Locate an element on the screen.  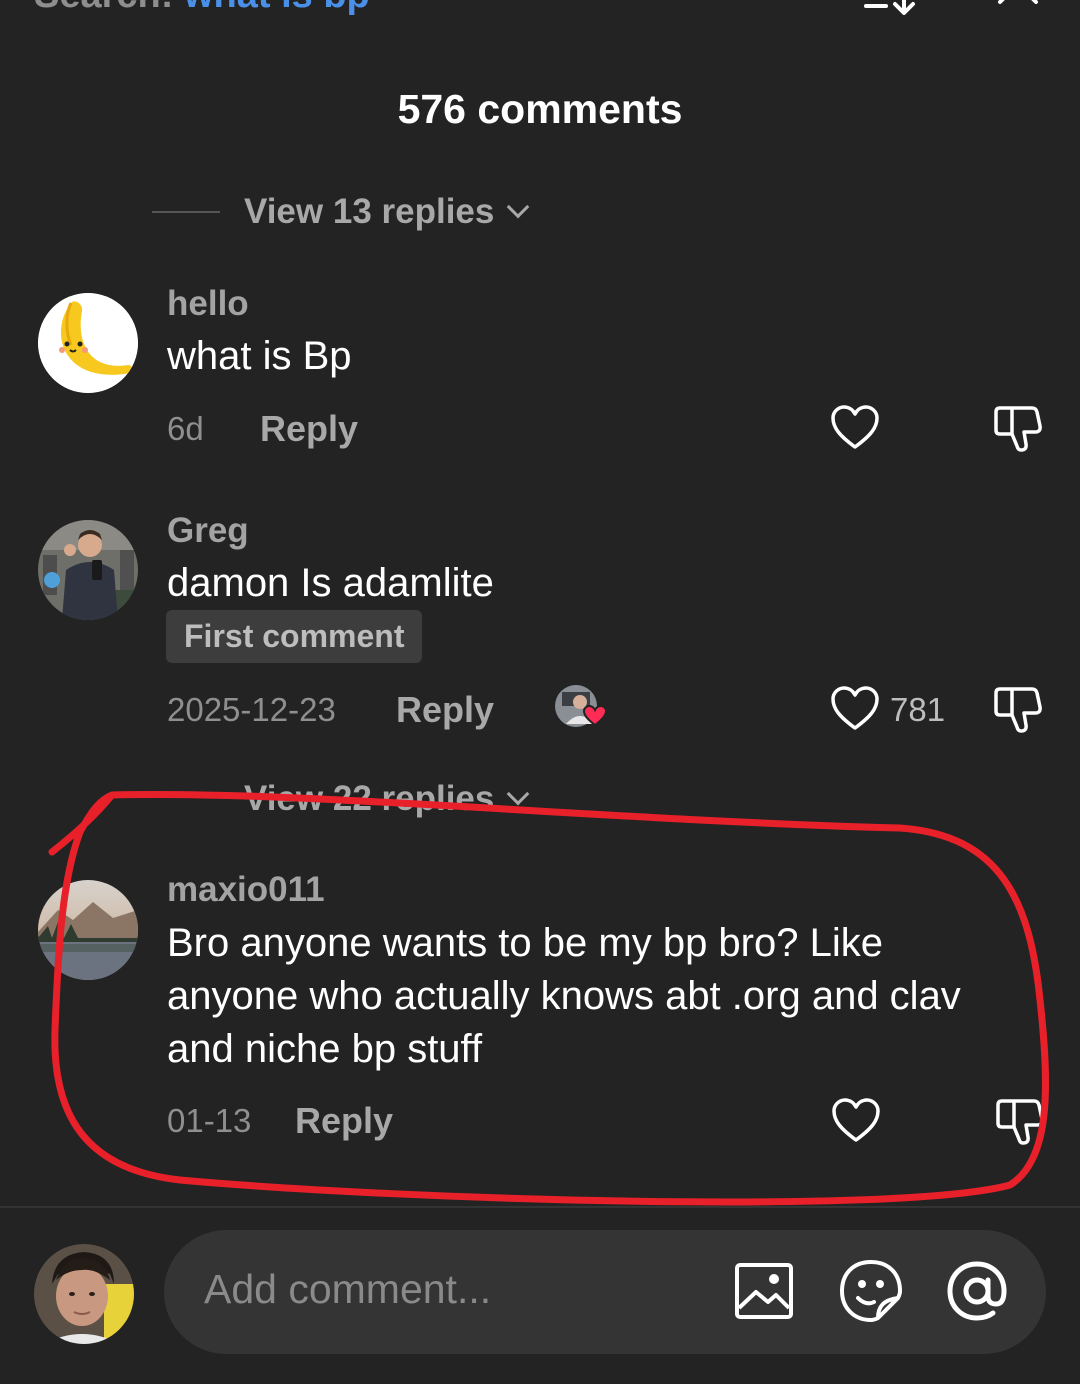
sort-icon is located at coordinates (890, 12).